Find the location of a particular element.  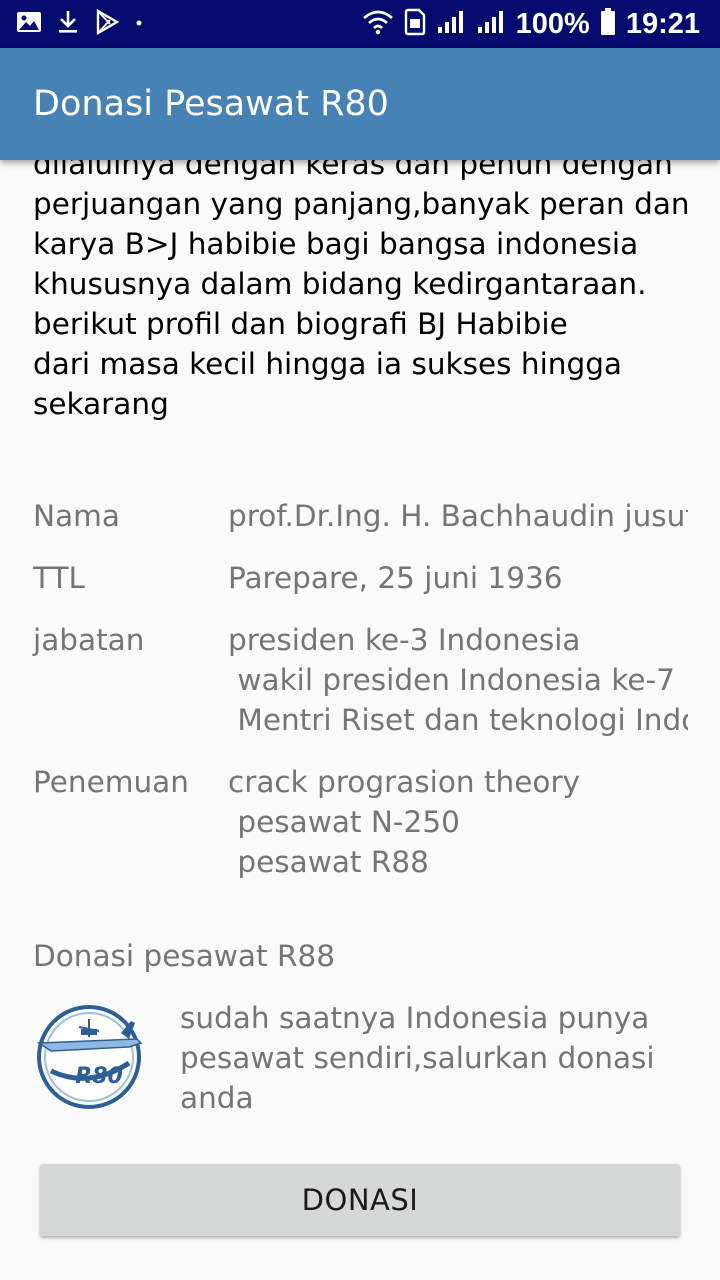

play-store-icon is located at coordinates (107, 24).